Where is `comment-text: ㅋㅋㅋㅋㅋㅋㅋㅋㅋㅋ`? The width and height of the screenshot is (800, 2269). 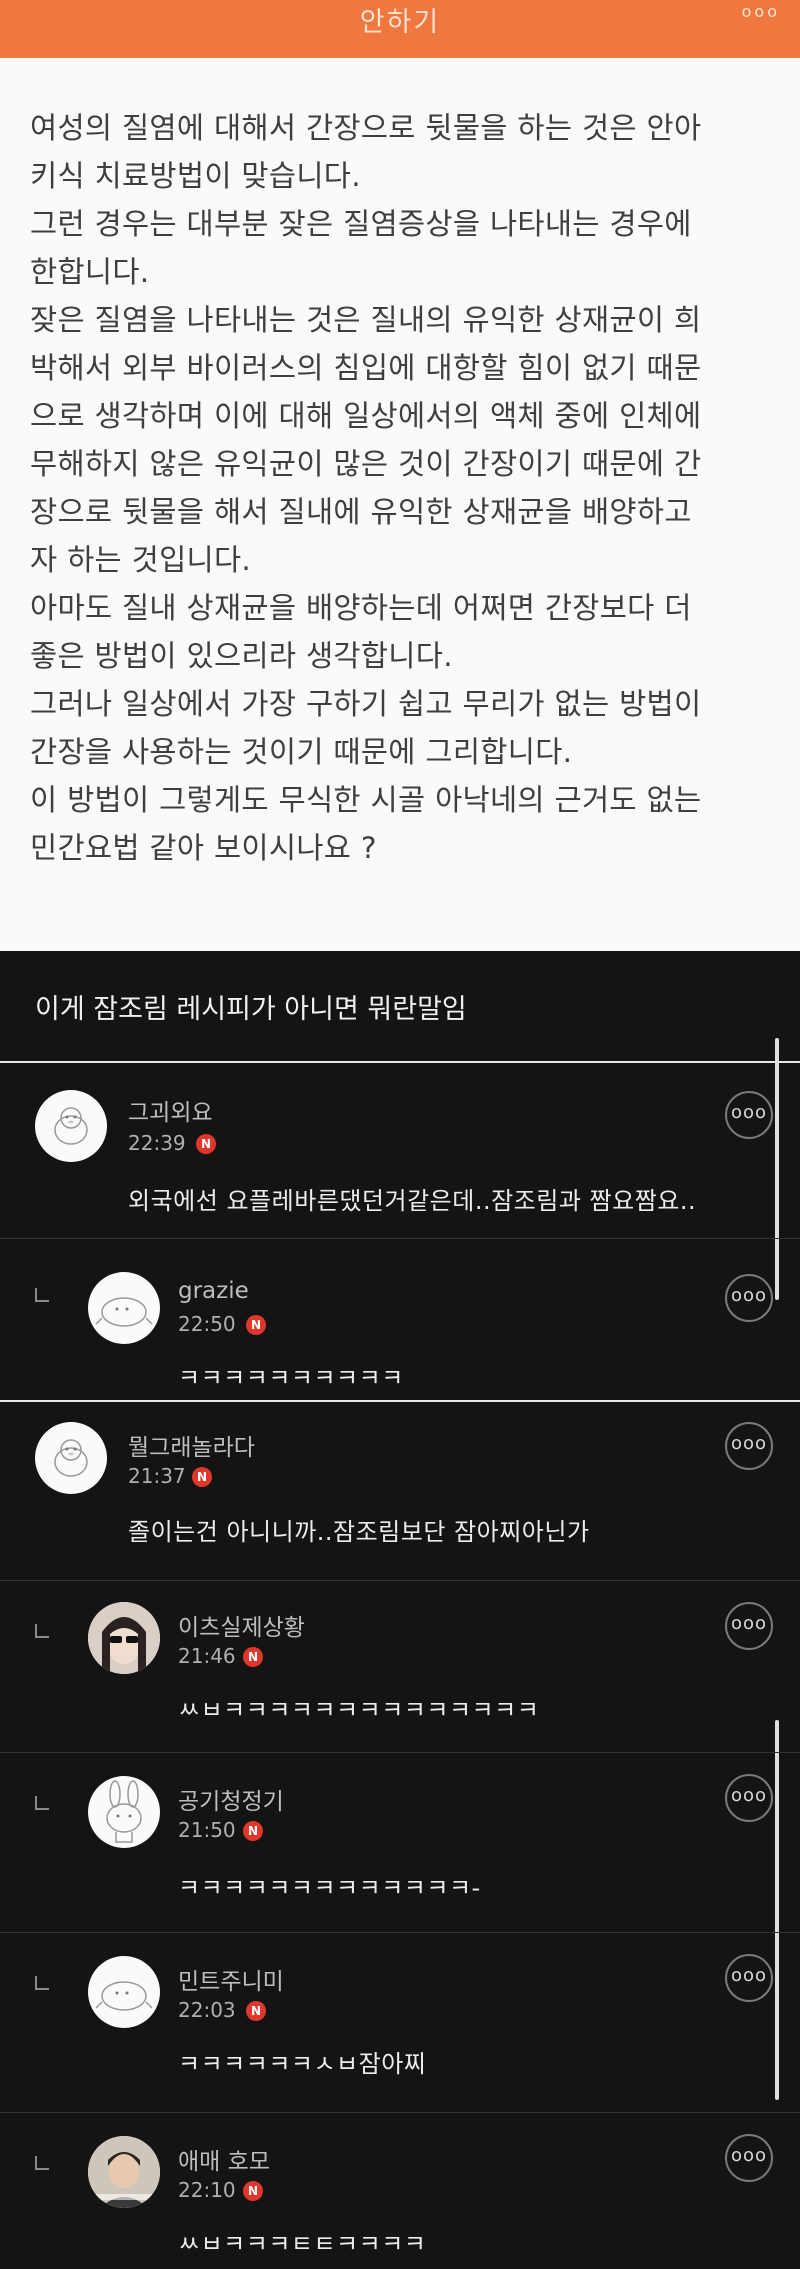
comment-text: ㅋㅋㅋㅋㅋㅋㅋㅋㅋㅋ is located at coordinates (291, 1378).